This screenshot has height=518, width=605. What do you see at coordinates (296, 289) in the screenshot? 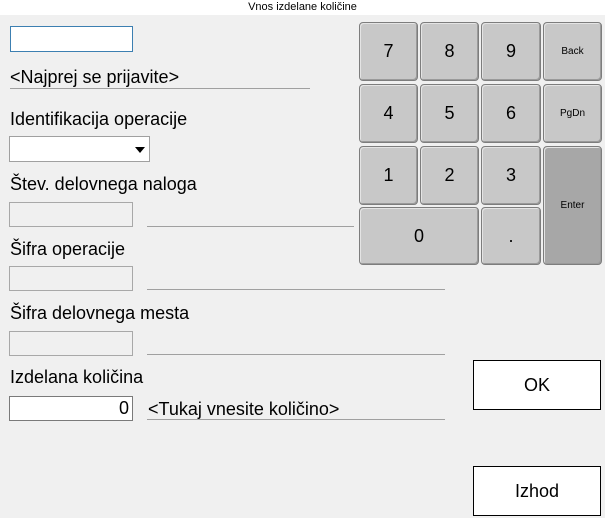
I see `operation-code-info-underline` at bounding box center [296, 289].